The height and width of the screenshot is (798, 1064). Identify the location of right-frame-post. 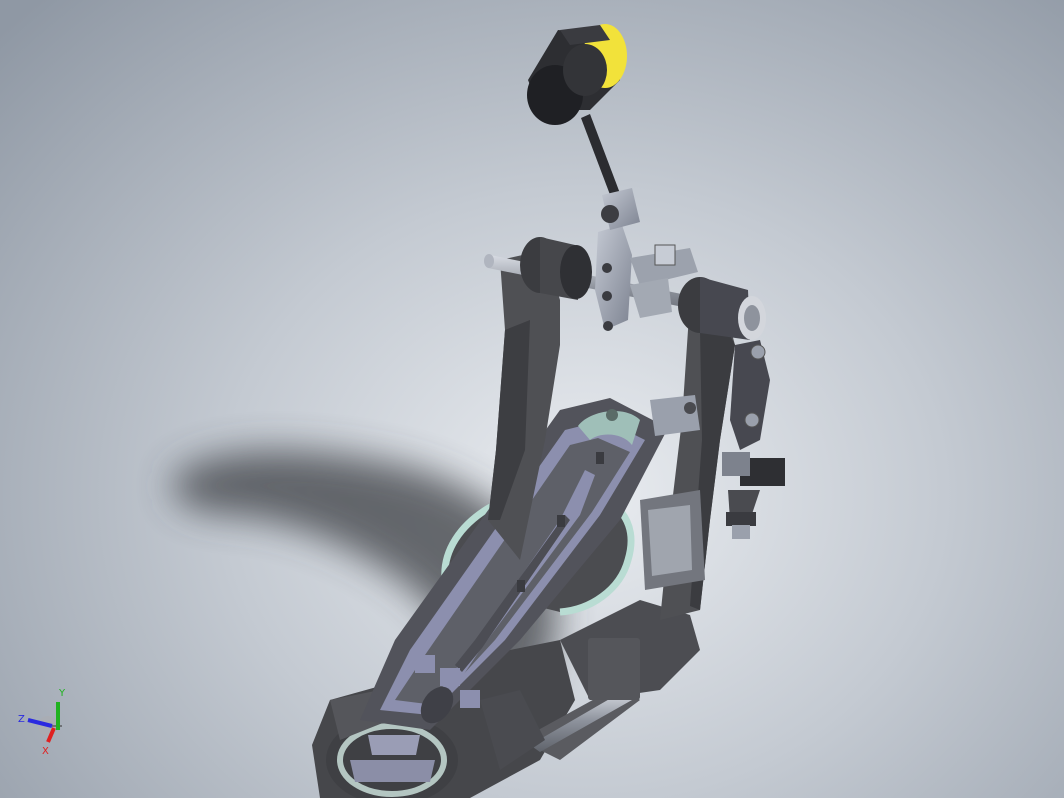
(687, 455).